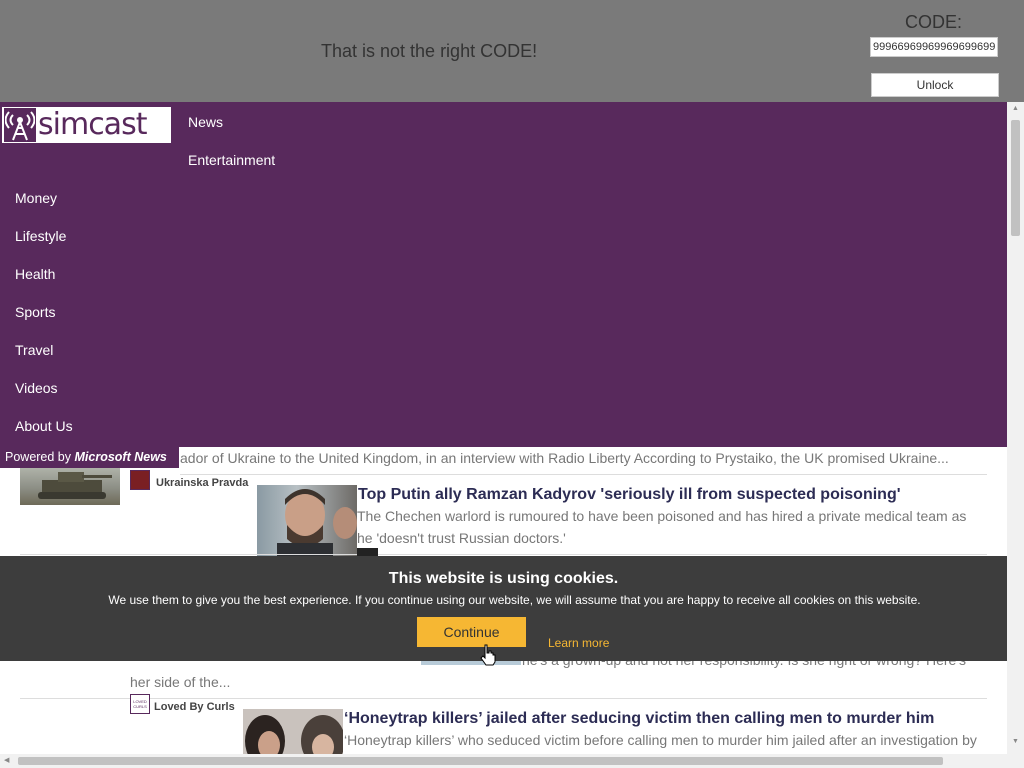  What do you see at coordinates (205, 122) in the screenshot?
I see `nav-item-news: News` at bounding box center [205, 122].